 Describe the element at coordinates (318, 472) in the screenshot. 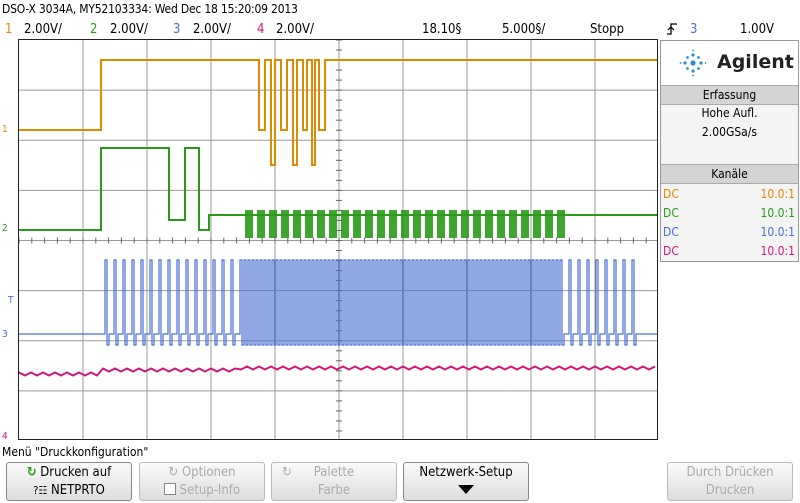

I see `palette-label: ↻ Palette` at that location.